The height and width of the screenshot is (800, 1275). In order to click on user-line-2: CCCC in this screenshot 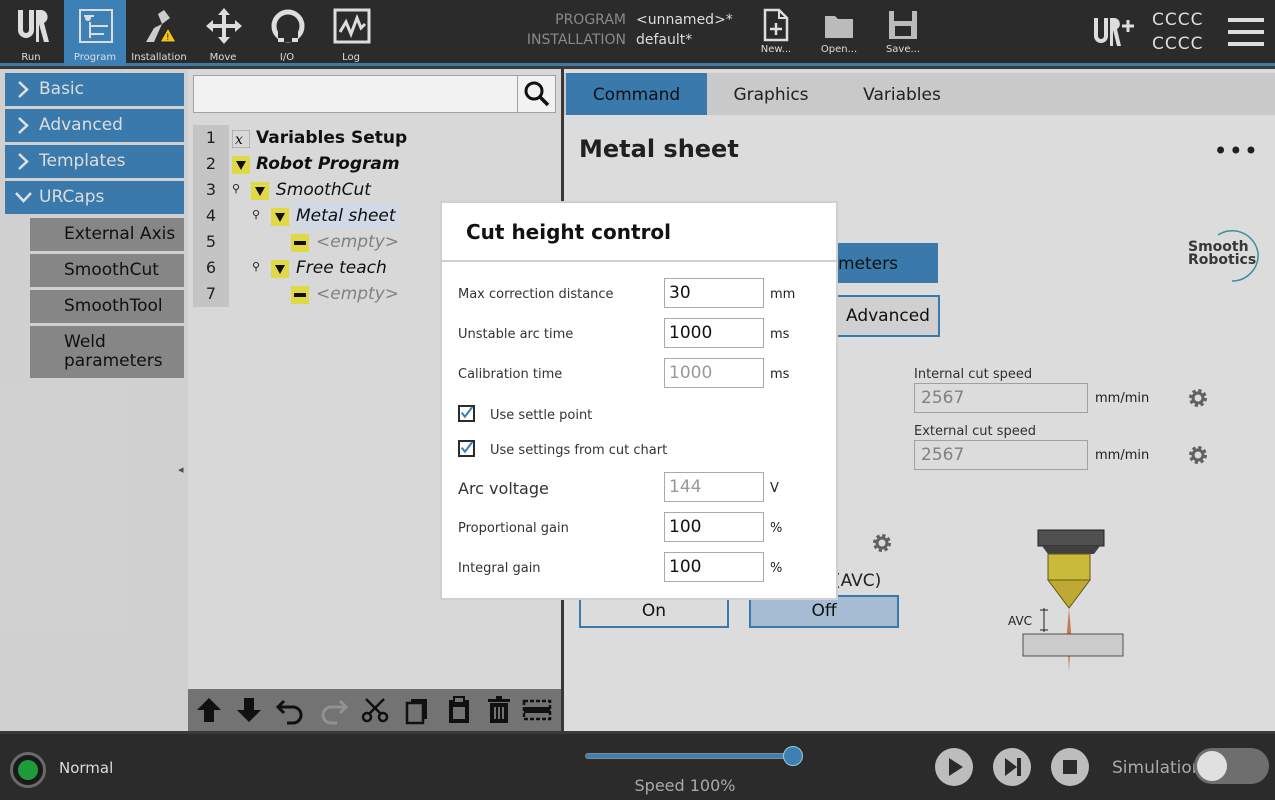, I will do `click(1178, 44)`.